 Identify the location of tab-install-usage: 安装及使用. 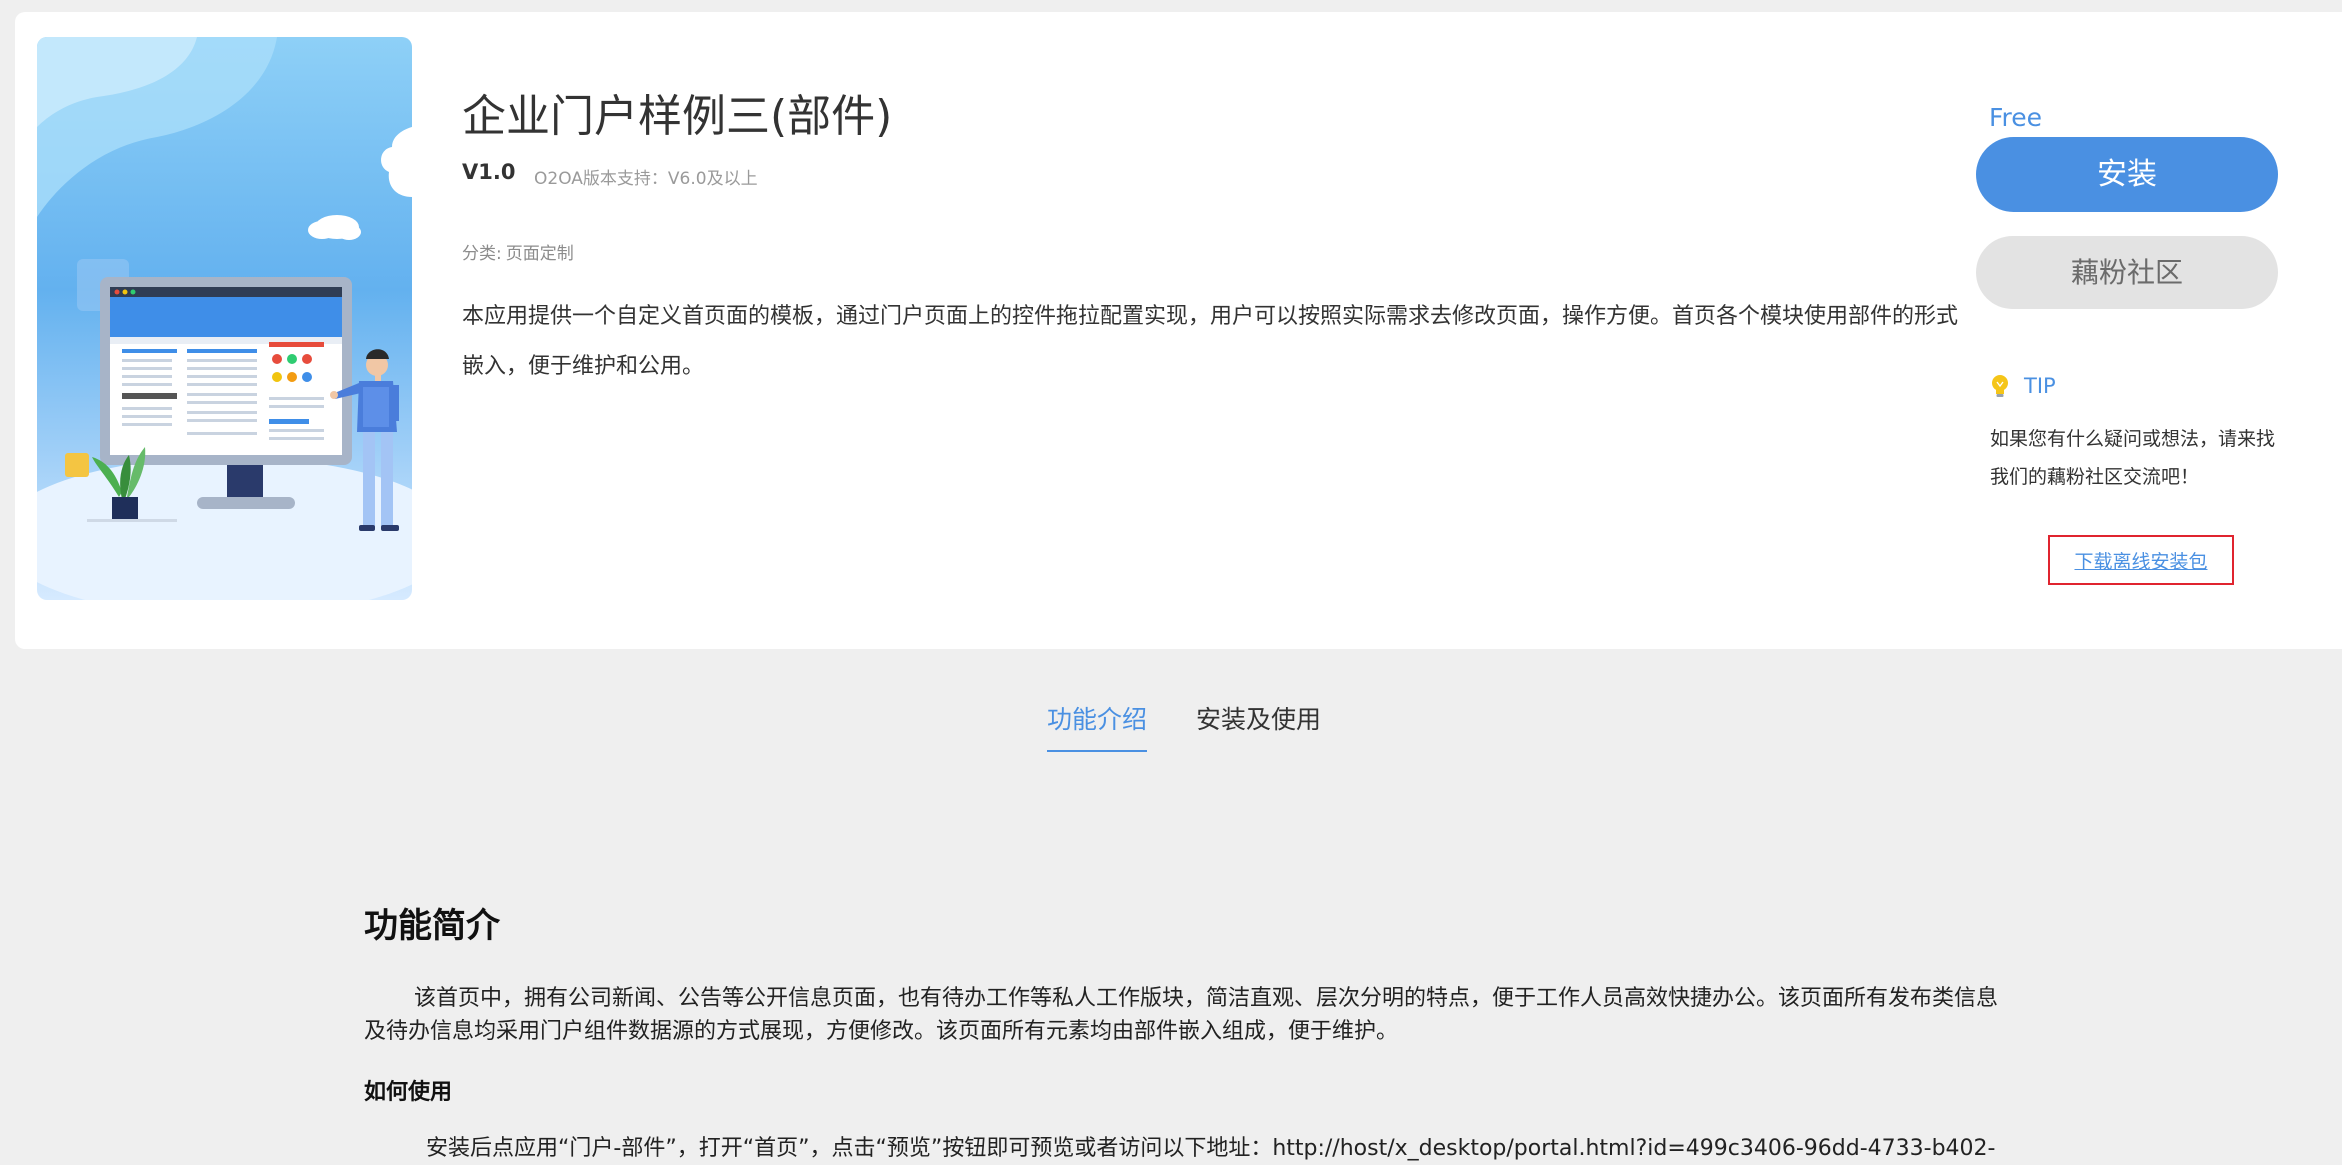
(1258, 718).